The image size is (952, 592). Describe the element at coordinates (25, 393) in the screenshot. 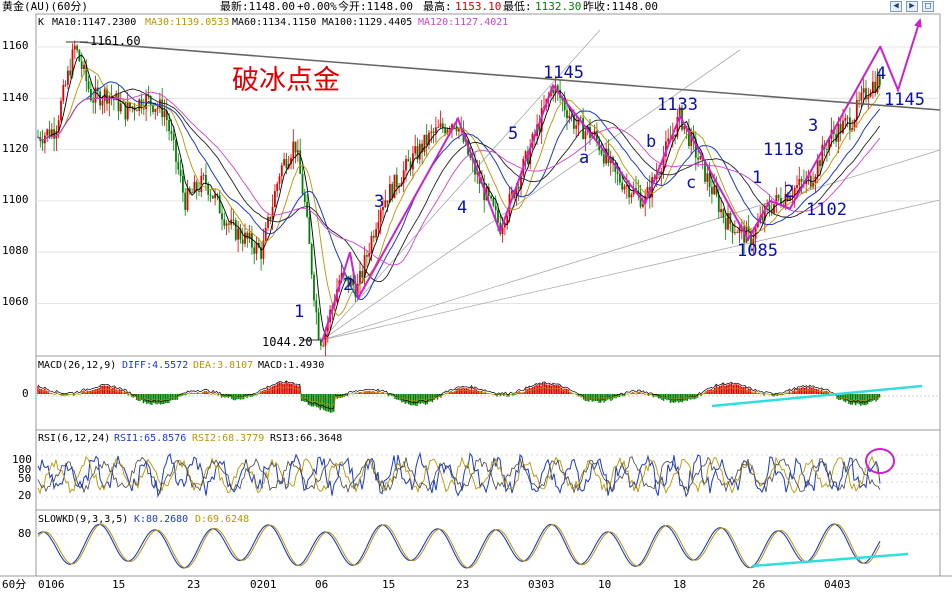

I see `macd-y-tick-0: 0` at that location.